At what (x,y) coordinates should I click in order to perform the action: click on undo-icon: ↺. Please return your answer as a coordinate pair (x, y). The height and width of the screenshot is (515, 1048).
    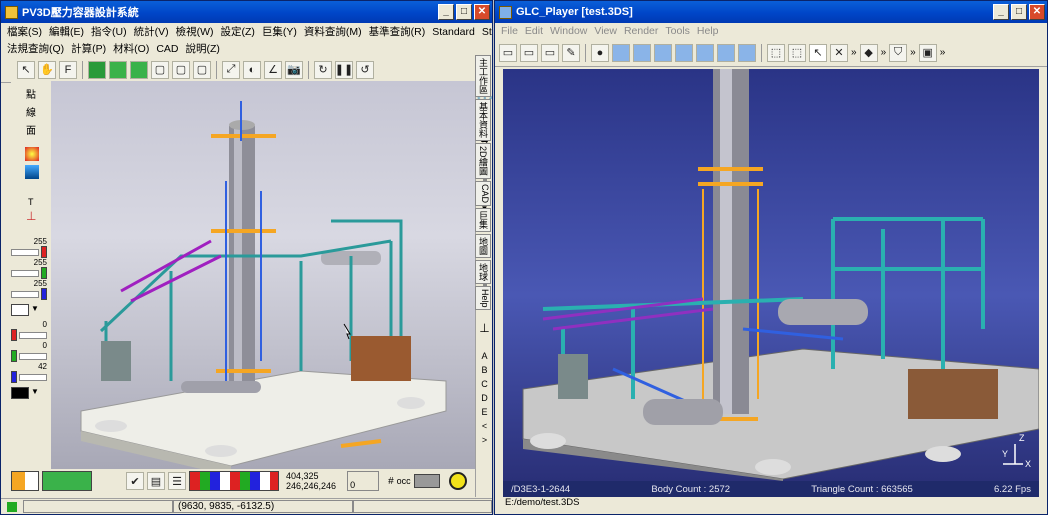
    Looking at the image, I should click on (365, 69).